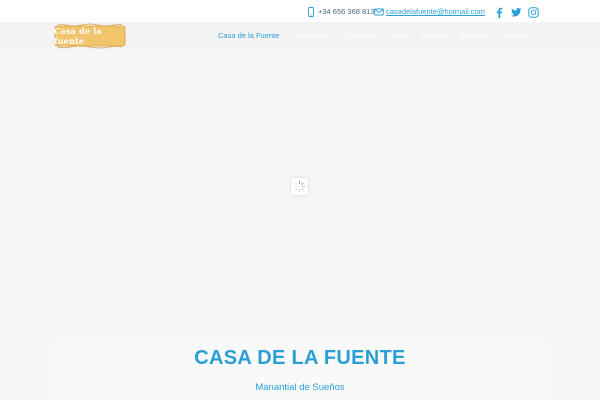 Image resolution: width=600 pixels, height=400 pixels. I want to click on instagram-icon, so click(533, 12).